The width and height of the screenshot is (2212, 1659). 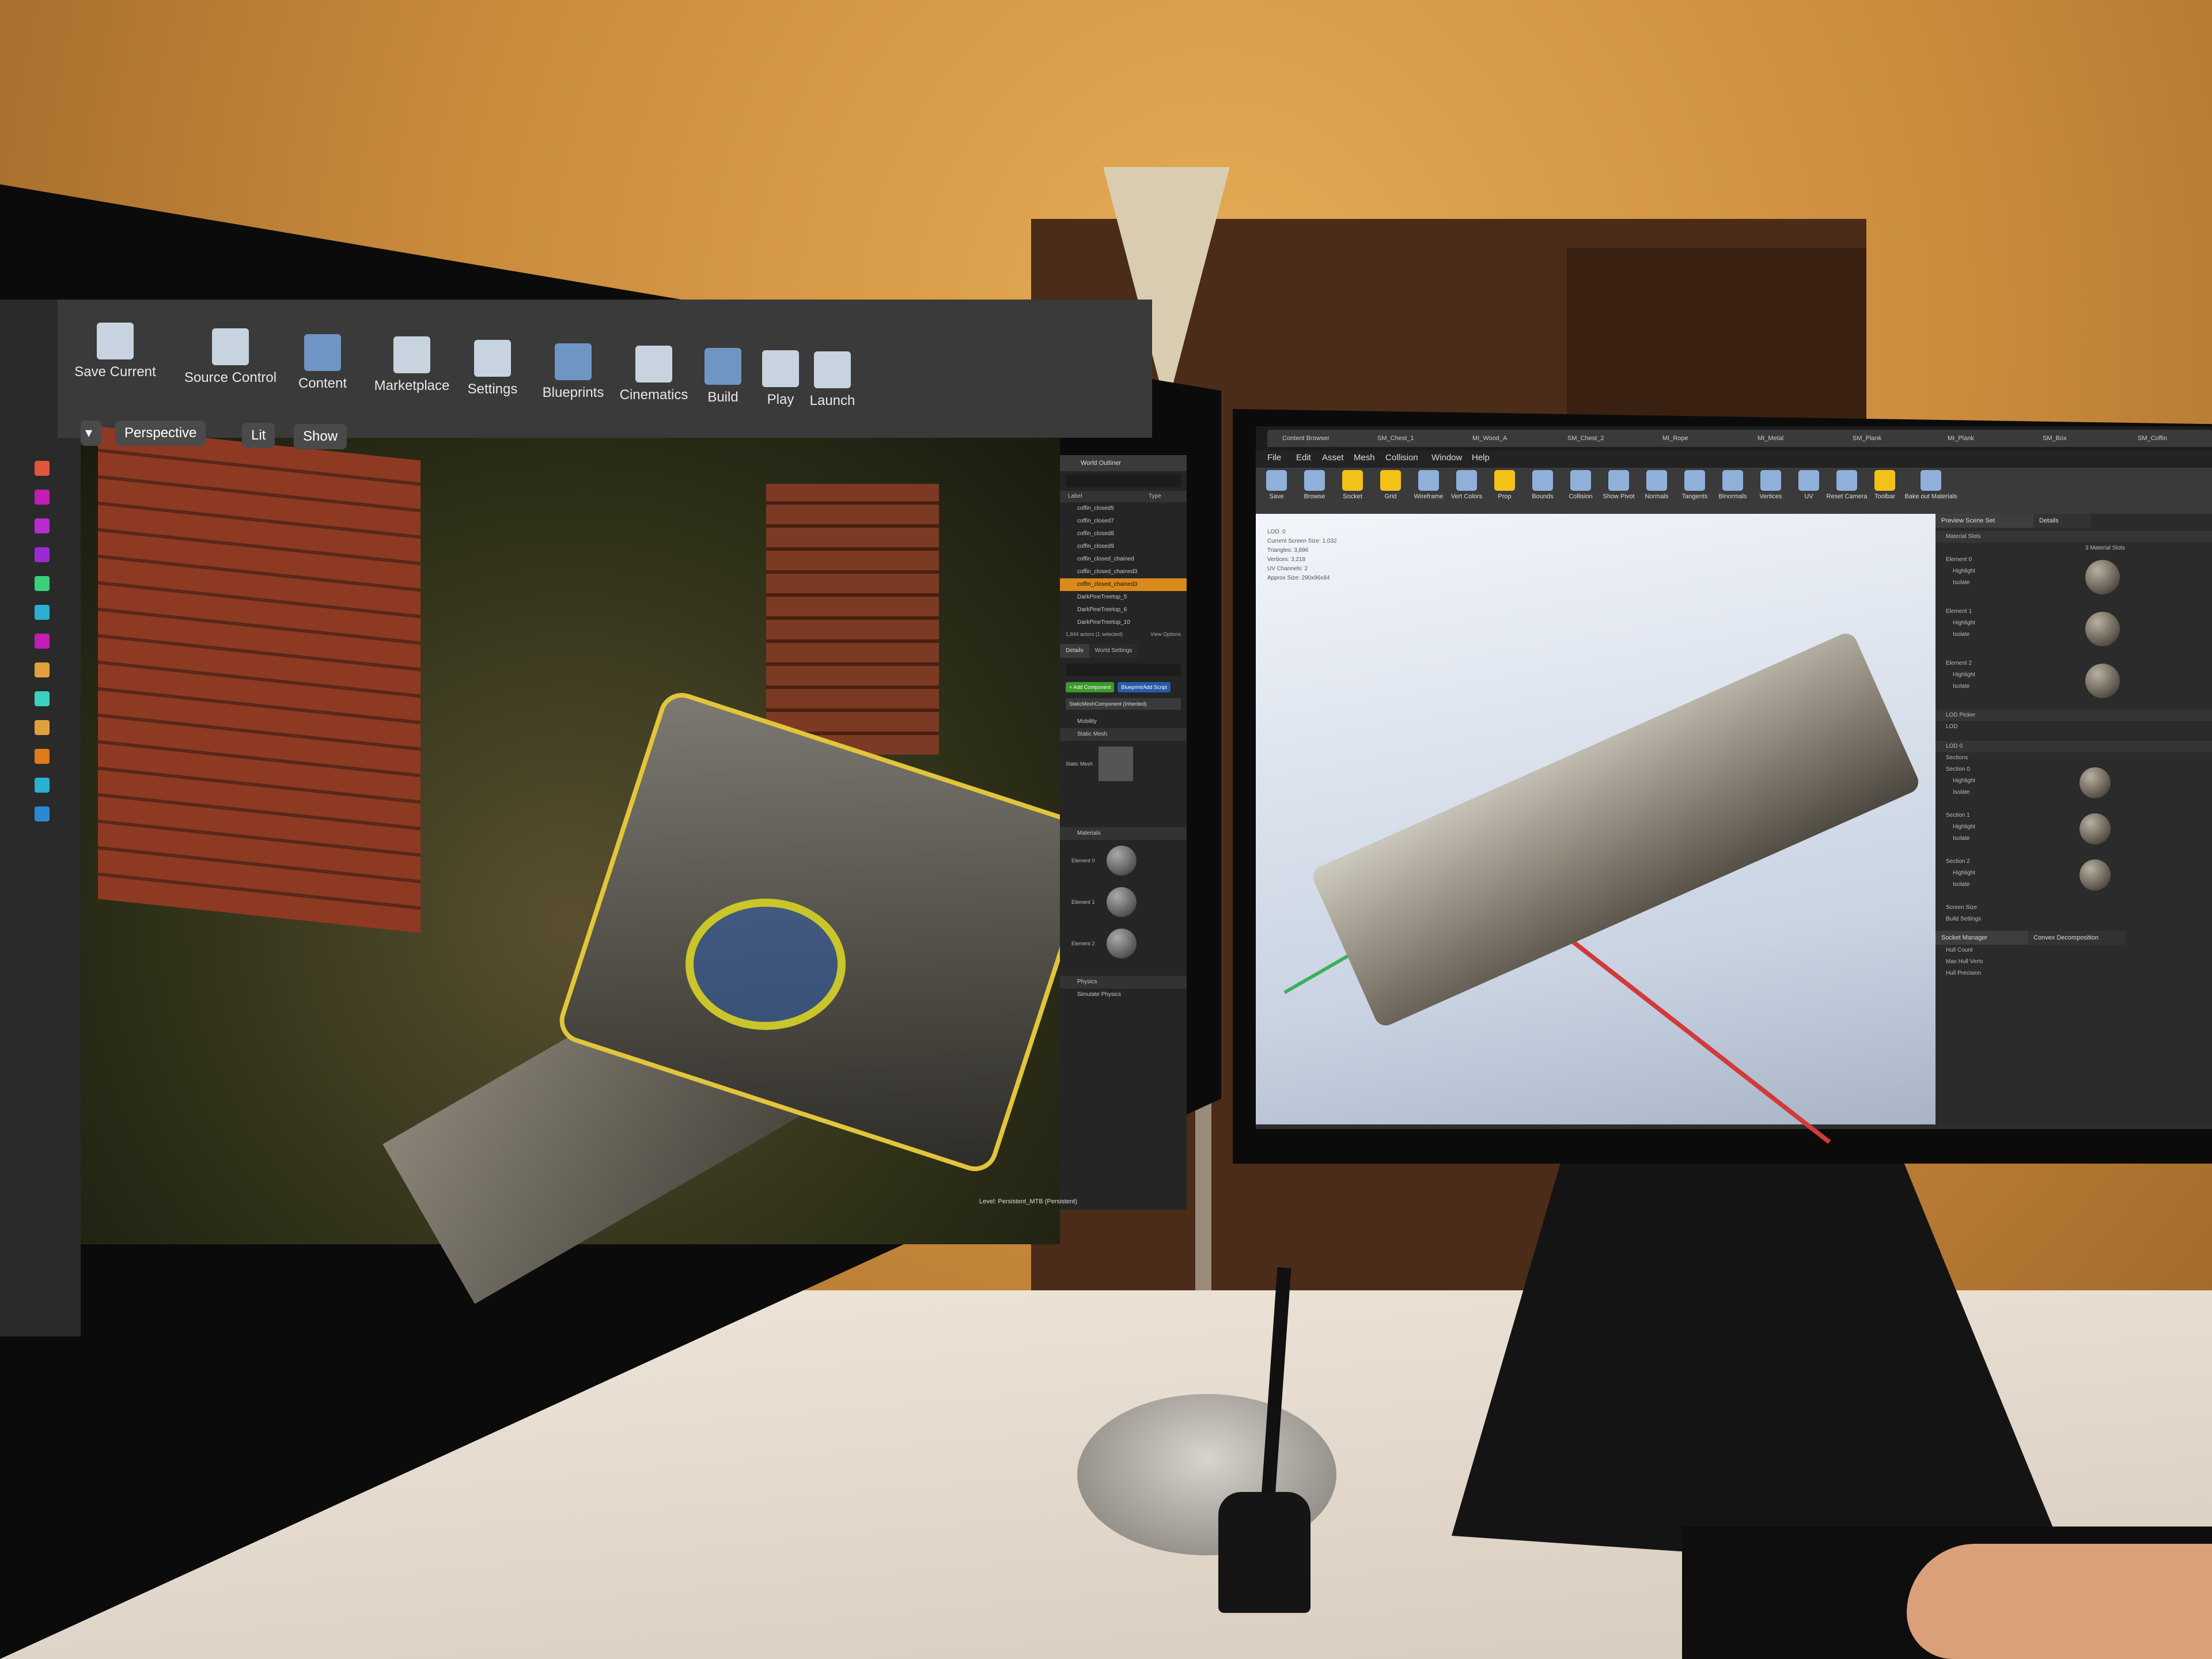 What do you see at coordinates (1694, 485) in the screenshot?
I see `tangents-button: Tangents` at bounding box center [1694, 485].